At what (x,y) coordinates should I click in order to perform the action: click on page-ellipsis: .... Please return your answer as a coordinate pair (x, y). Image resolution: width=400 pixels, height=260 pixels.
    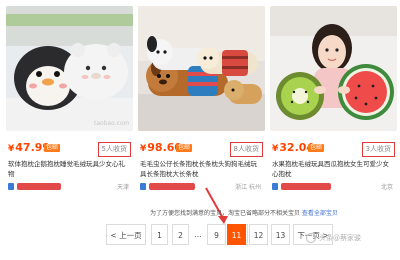
    Looking at the image, I should click on (198, 234).